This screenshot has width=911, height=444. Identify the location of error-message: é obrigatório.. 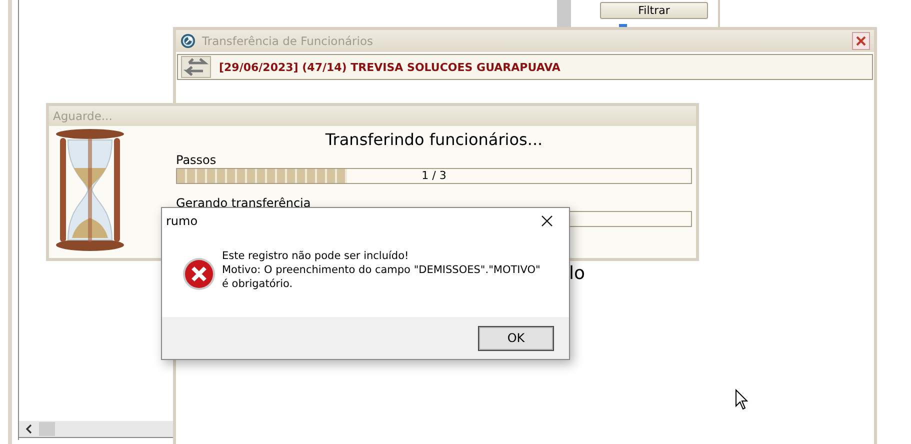
(258, 284).